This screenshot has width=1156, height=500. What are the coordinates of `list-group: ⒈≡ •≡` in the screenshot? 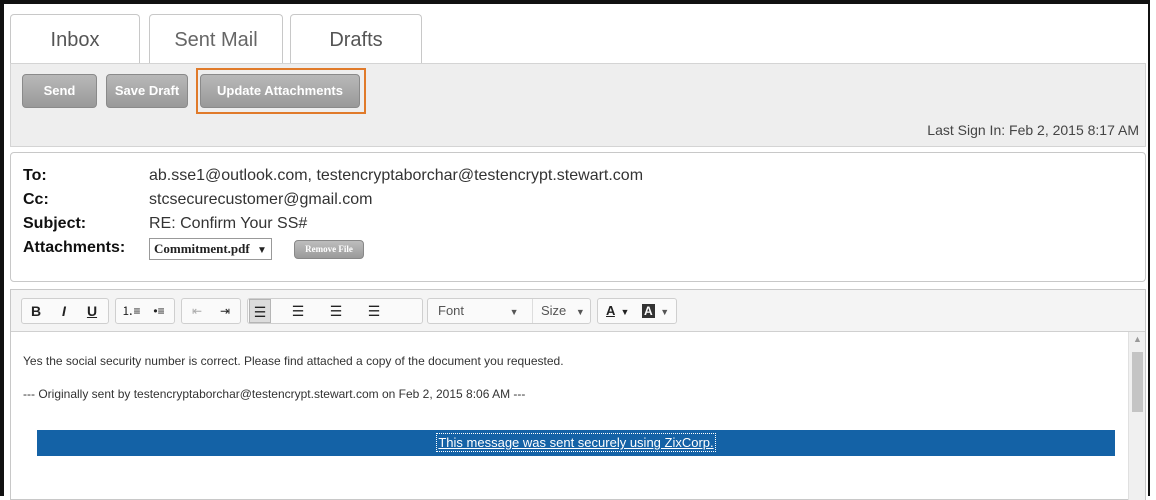 It's located at (145, 311).